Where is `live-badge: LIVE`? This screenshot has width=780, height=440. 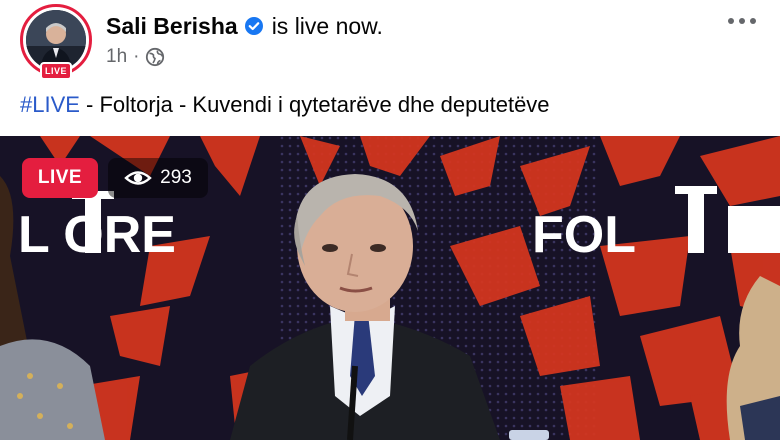 live-badge: LIVE is located at coordinates (60, 178).